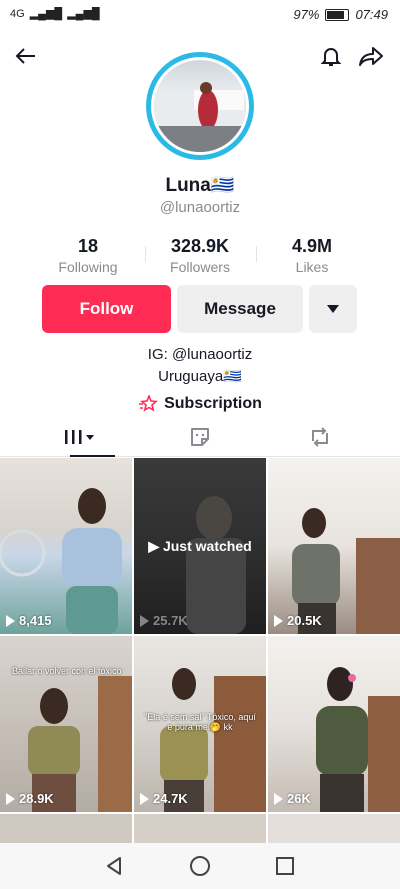 The height and width of the screenshot is (889, 400). I want to click on video-thumbnail: 26K, so click(334, 724).